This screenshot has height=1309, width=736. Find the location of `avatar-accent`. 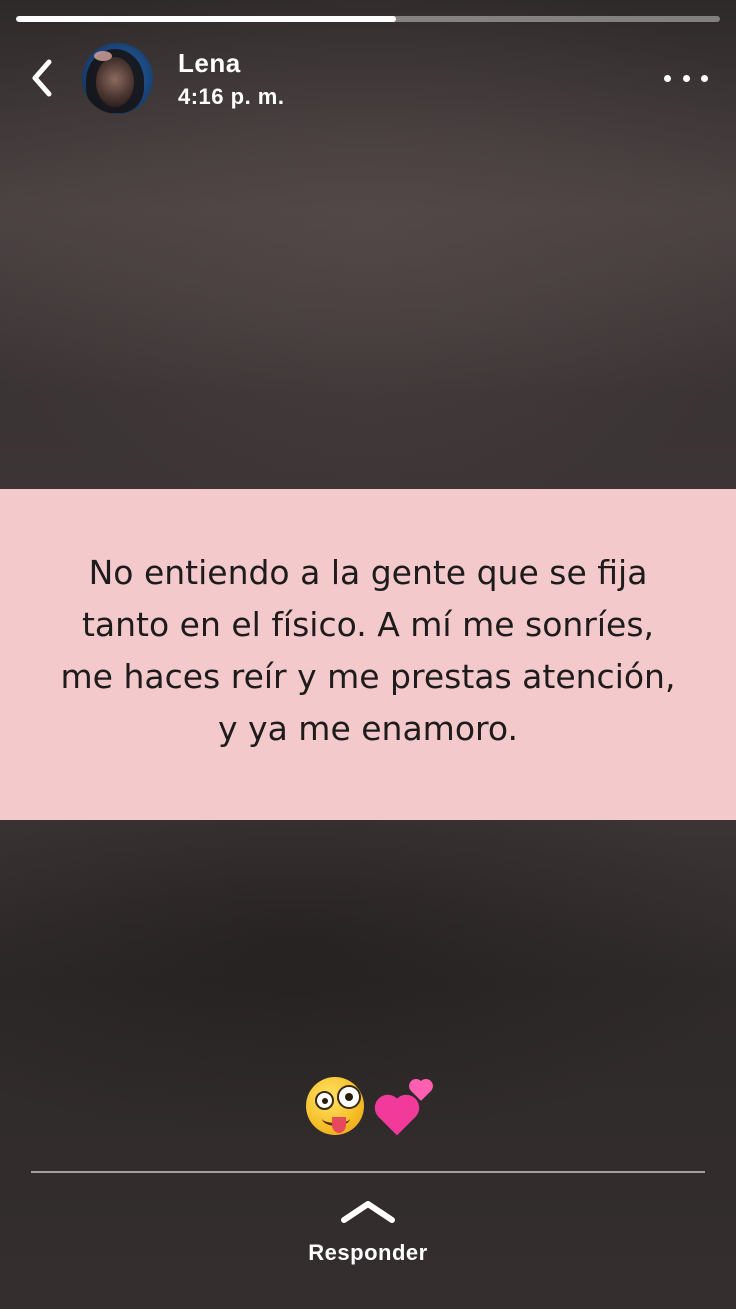

avatar-accent is located at coordinates (103, 56).